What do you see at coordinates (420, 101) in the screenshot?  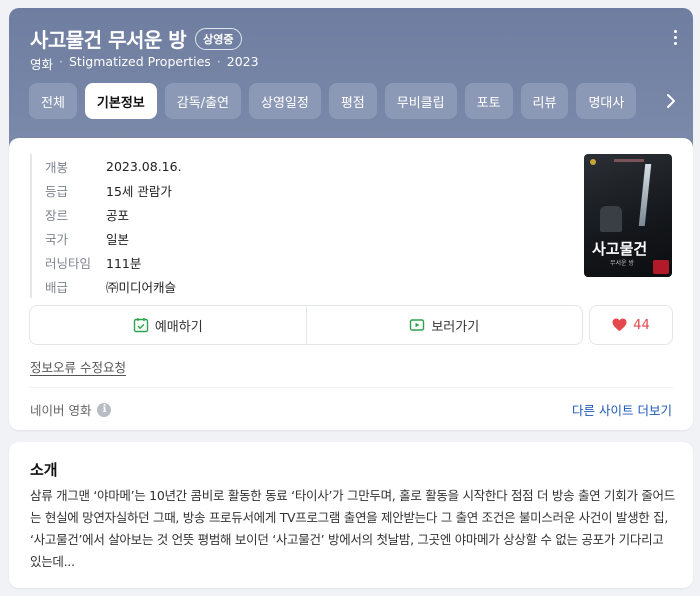 I see `tab-movie-clips: 무비클립` at bounding box center [420, 101].